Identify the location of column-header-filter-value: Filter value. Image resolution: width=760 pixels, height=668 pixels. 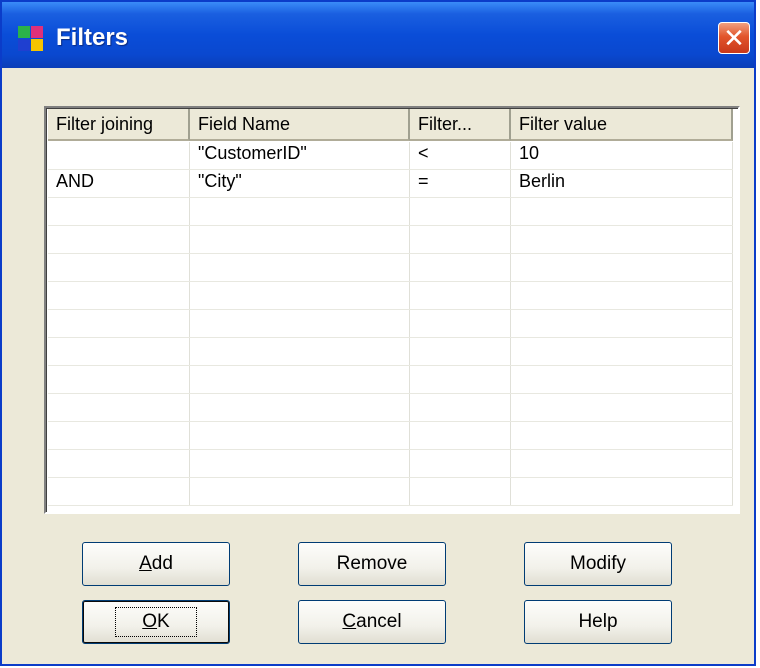
(622, 125).